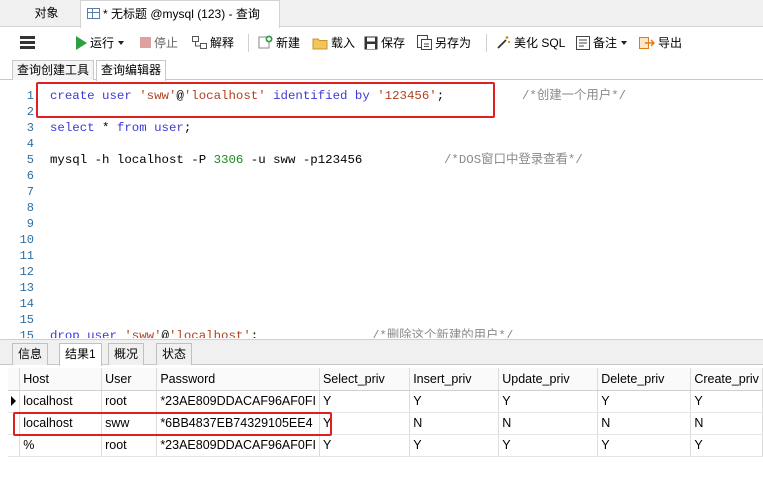 Image resolution: width=763 pixels, height=487 pixels. Describe the element at coordinates (53, 70) in the screenshot. I see `tab-query-builder: 查询创建工具` at that location.